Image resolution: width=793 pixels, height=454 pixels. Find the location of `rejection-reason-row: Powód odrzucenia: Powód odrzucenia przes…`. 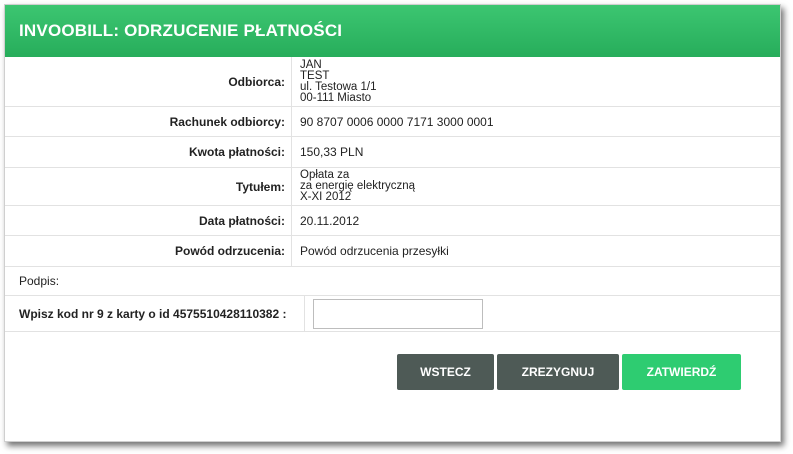

rejection-reason-row: Powód odrzucenia: Powód odrzucenia przes… is located at coordinates (392, 251).